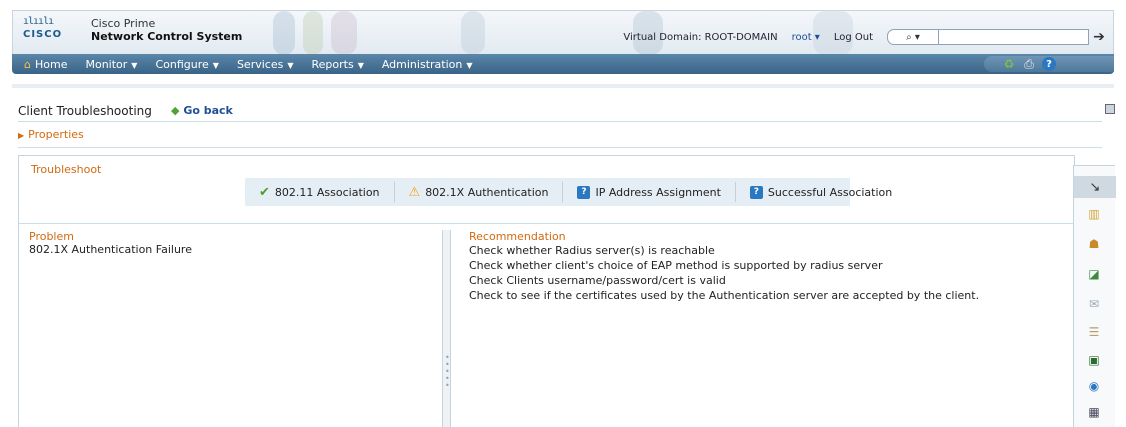  I want to click on help-icon: ?, so click(1049, 64).